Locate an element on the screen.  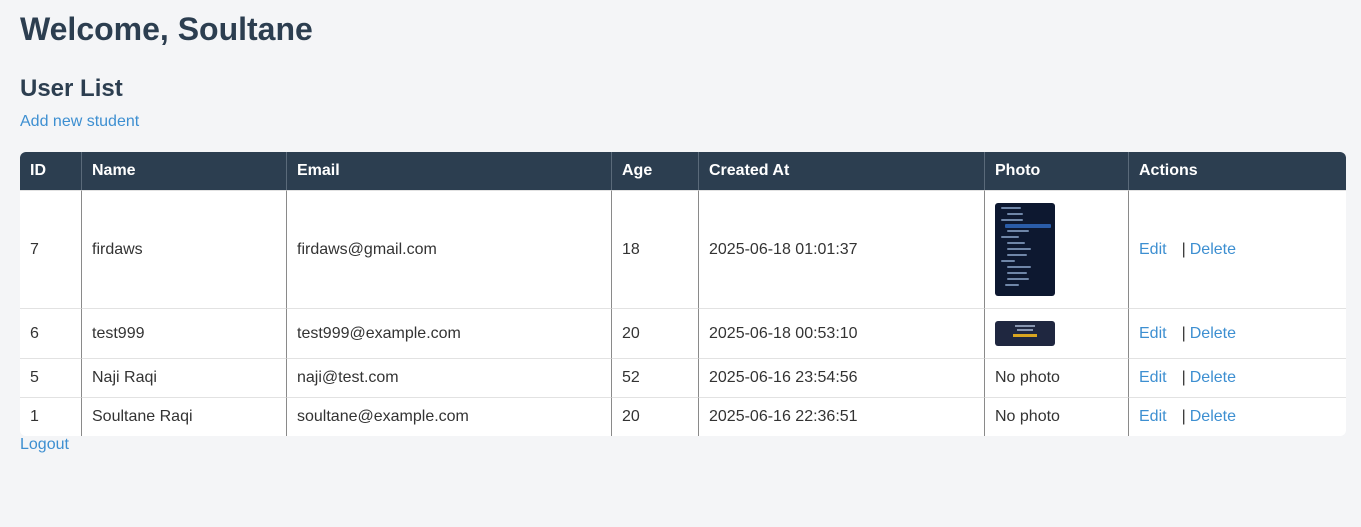
user-list-title: User List is located at coordinates (71, 88).